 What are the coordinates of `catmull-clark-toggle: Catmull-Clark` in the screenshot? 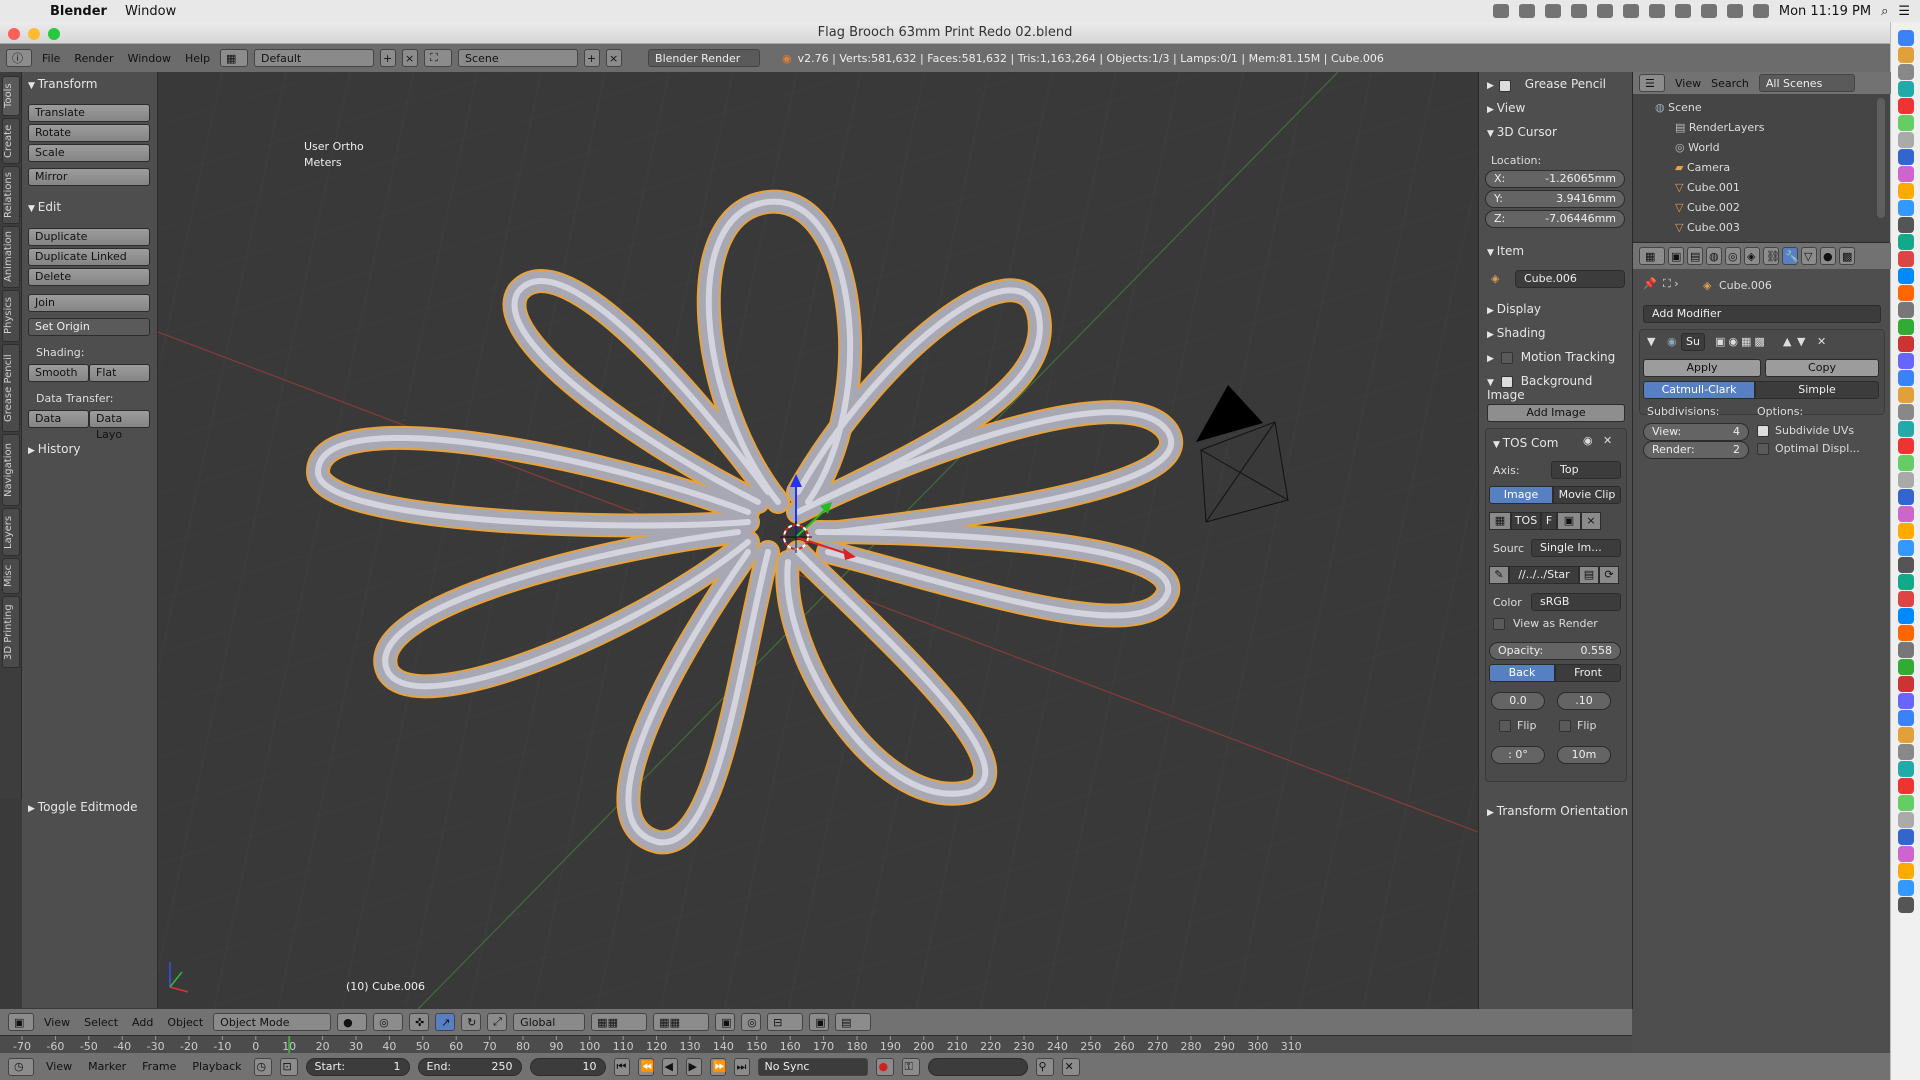 It's located at (1699, 390).